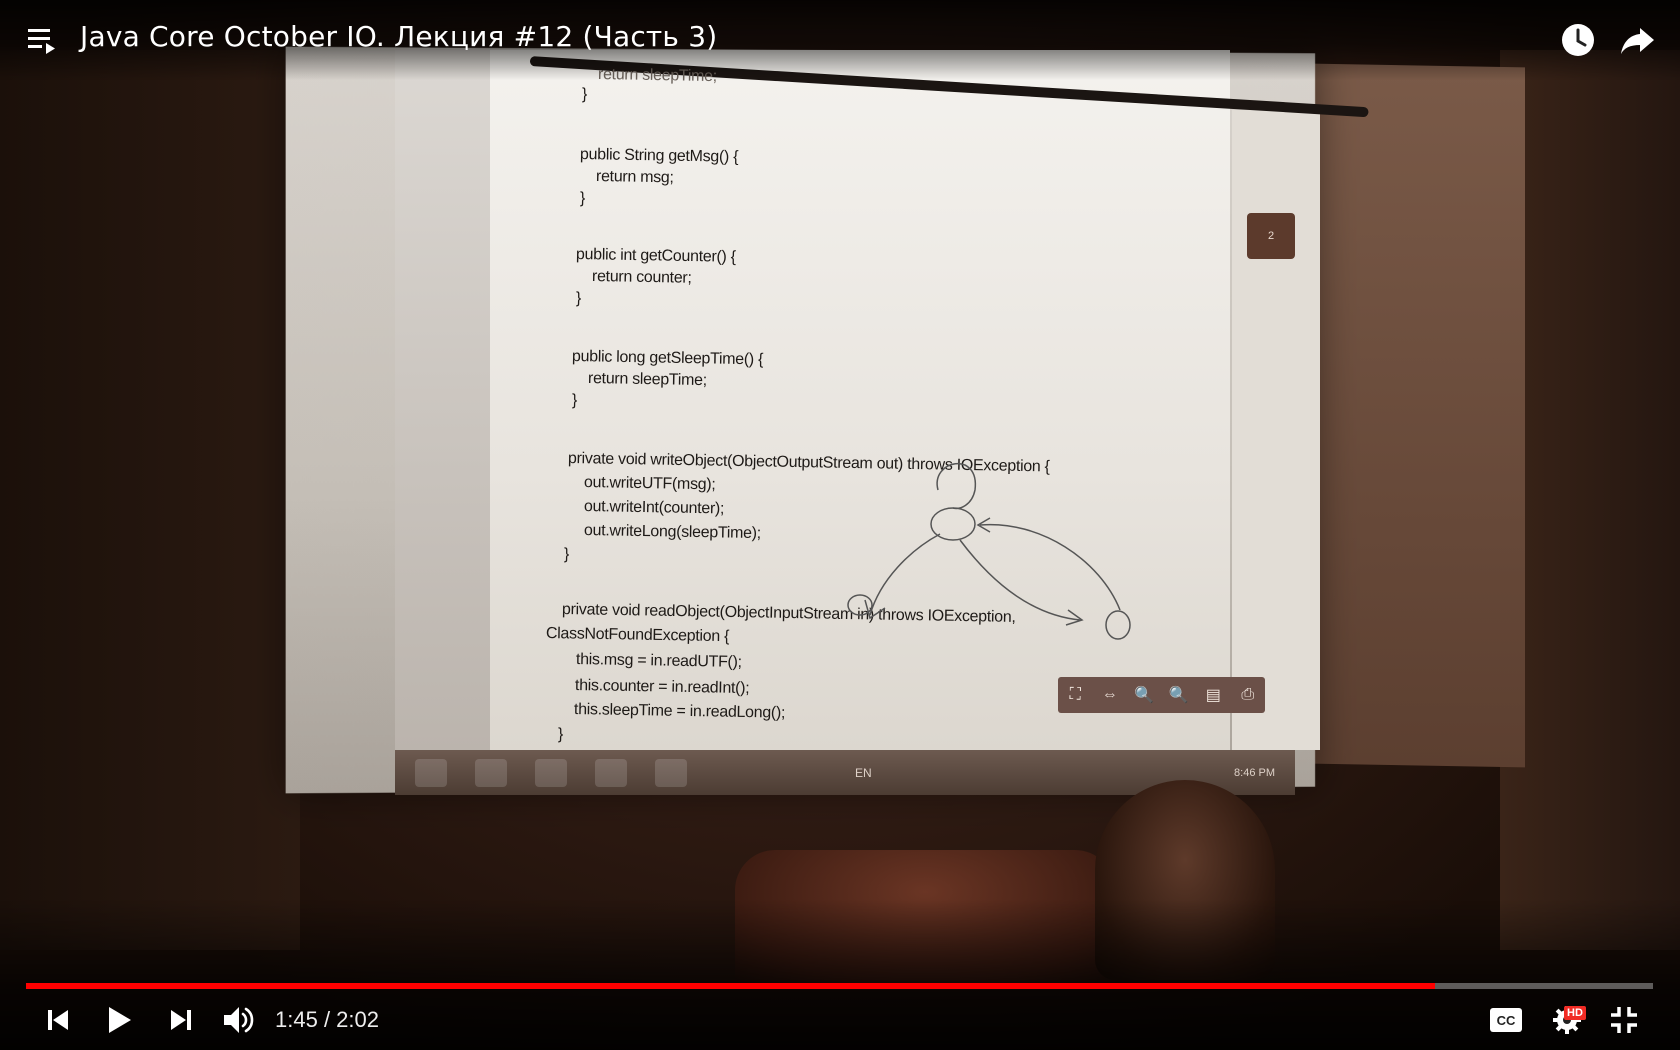  I want to click on volume-icon, so click(239, 1020).